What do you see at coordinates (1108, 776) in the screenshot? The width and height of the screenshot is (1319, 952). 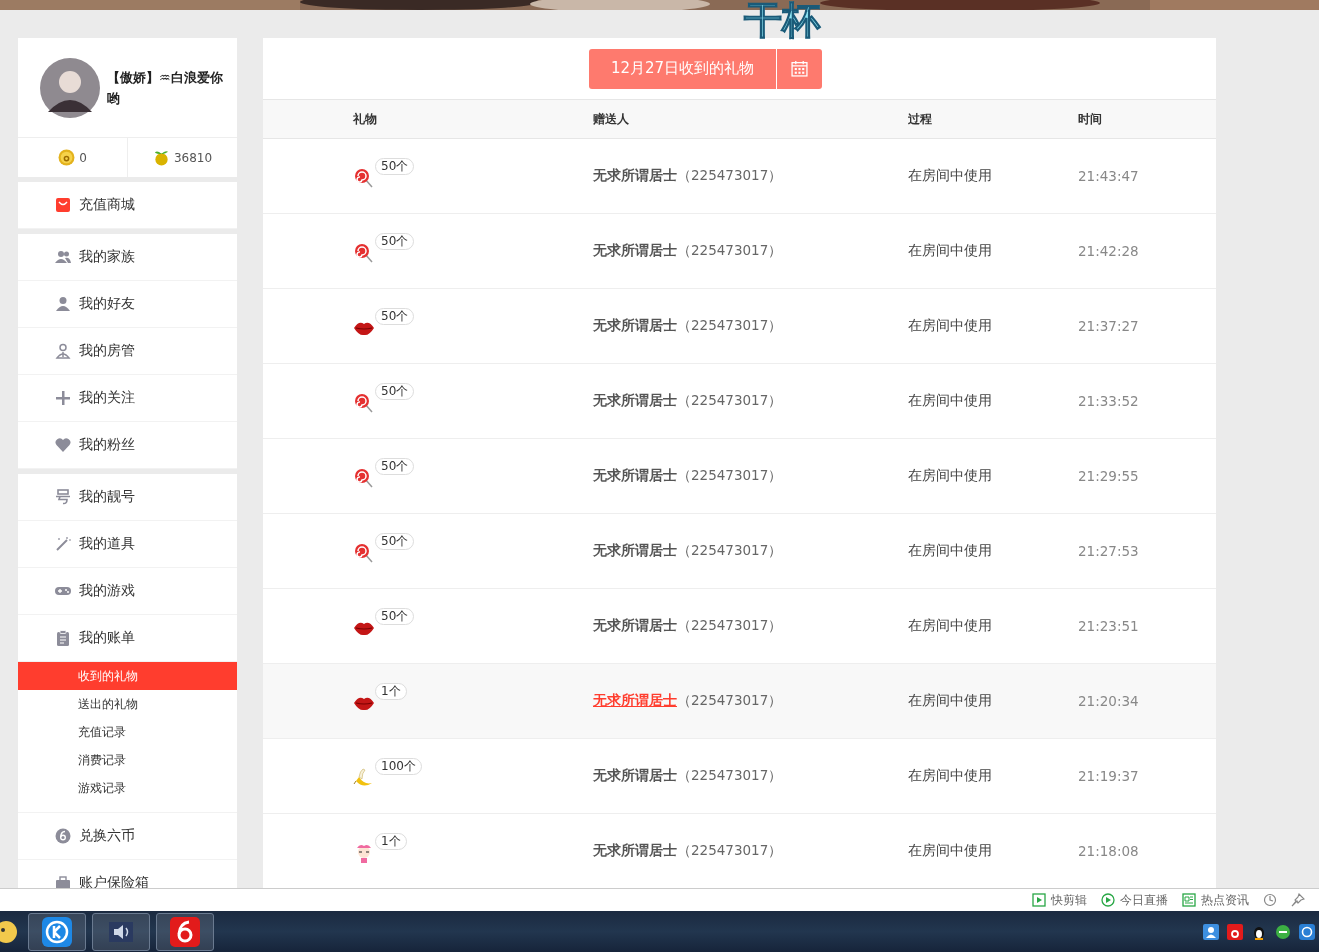 I see `time-cell: 21:19:37` at bounding box center [1108, 776].